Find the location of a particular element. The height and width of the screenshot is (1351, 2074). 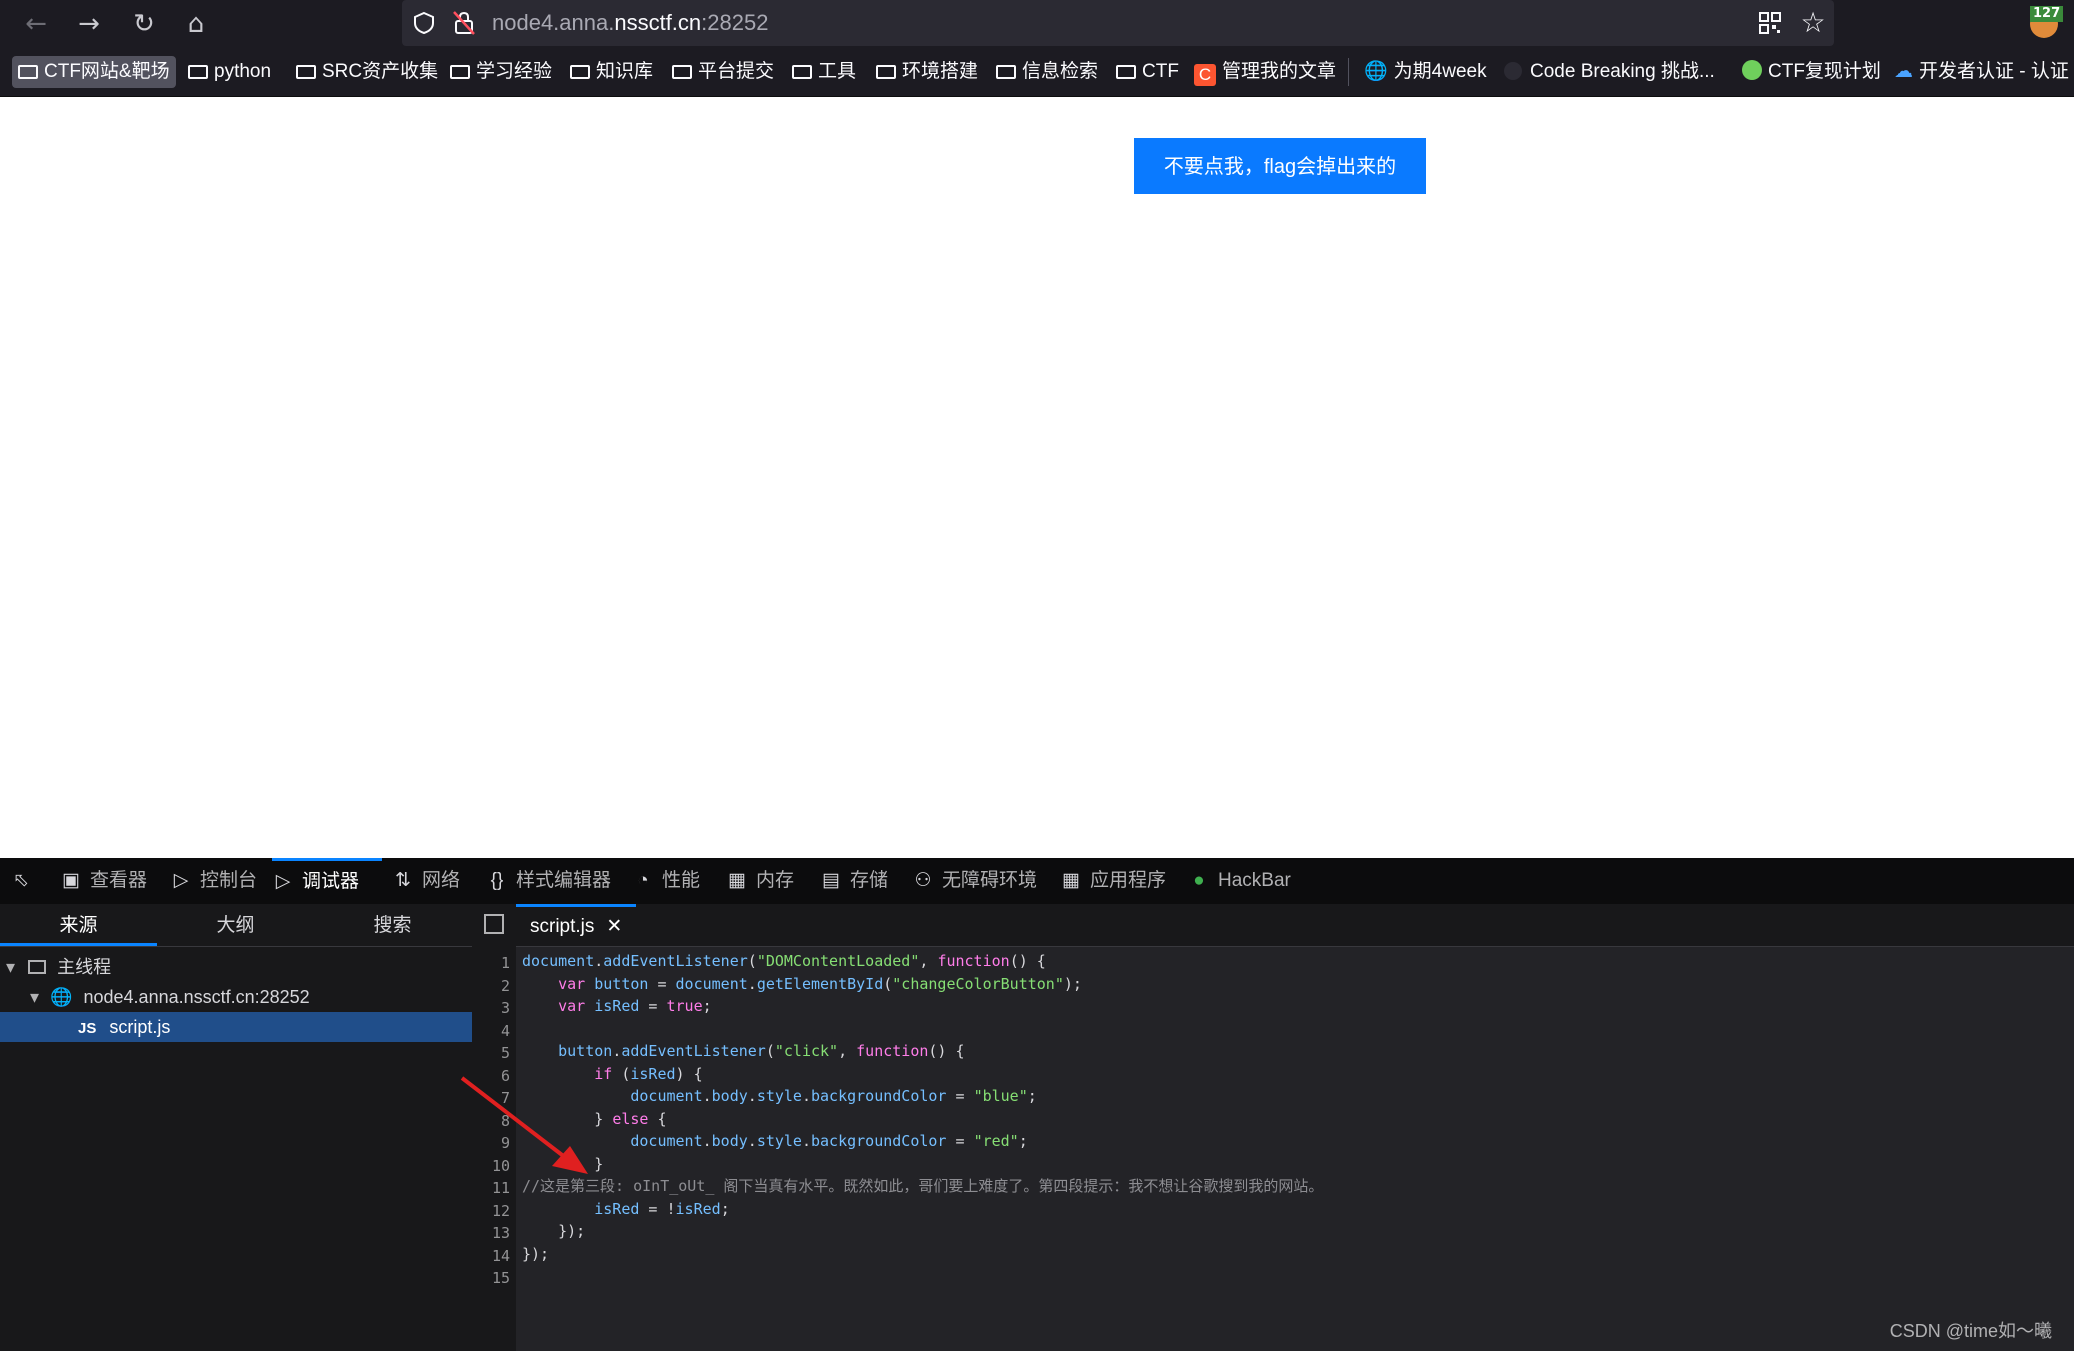

tab-inspector: ▣ 查看器 is located at coordinates (103, 881).